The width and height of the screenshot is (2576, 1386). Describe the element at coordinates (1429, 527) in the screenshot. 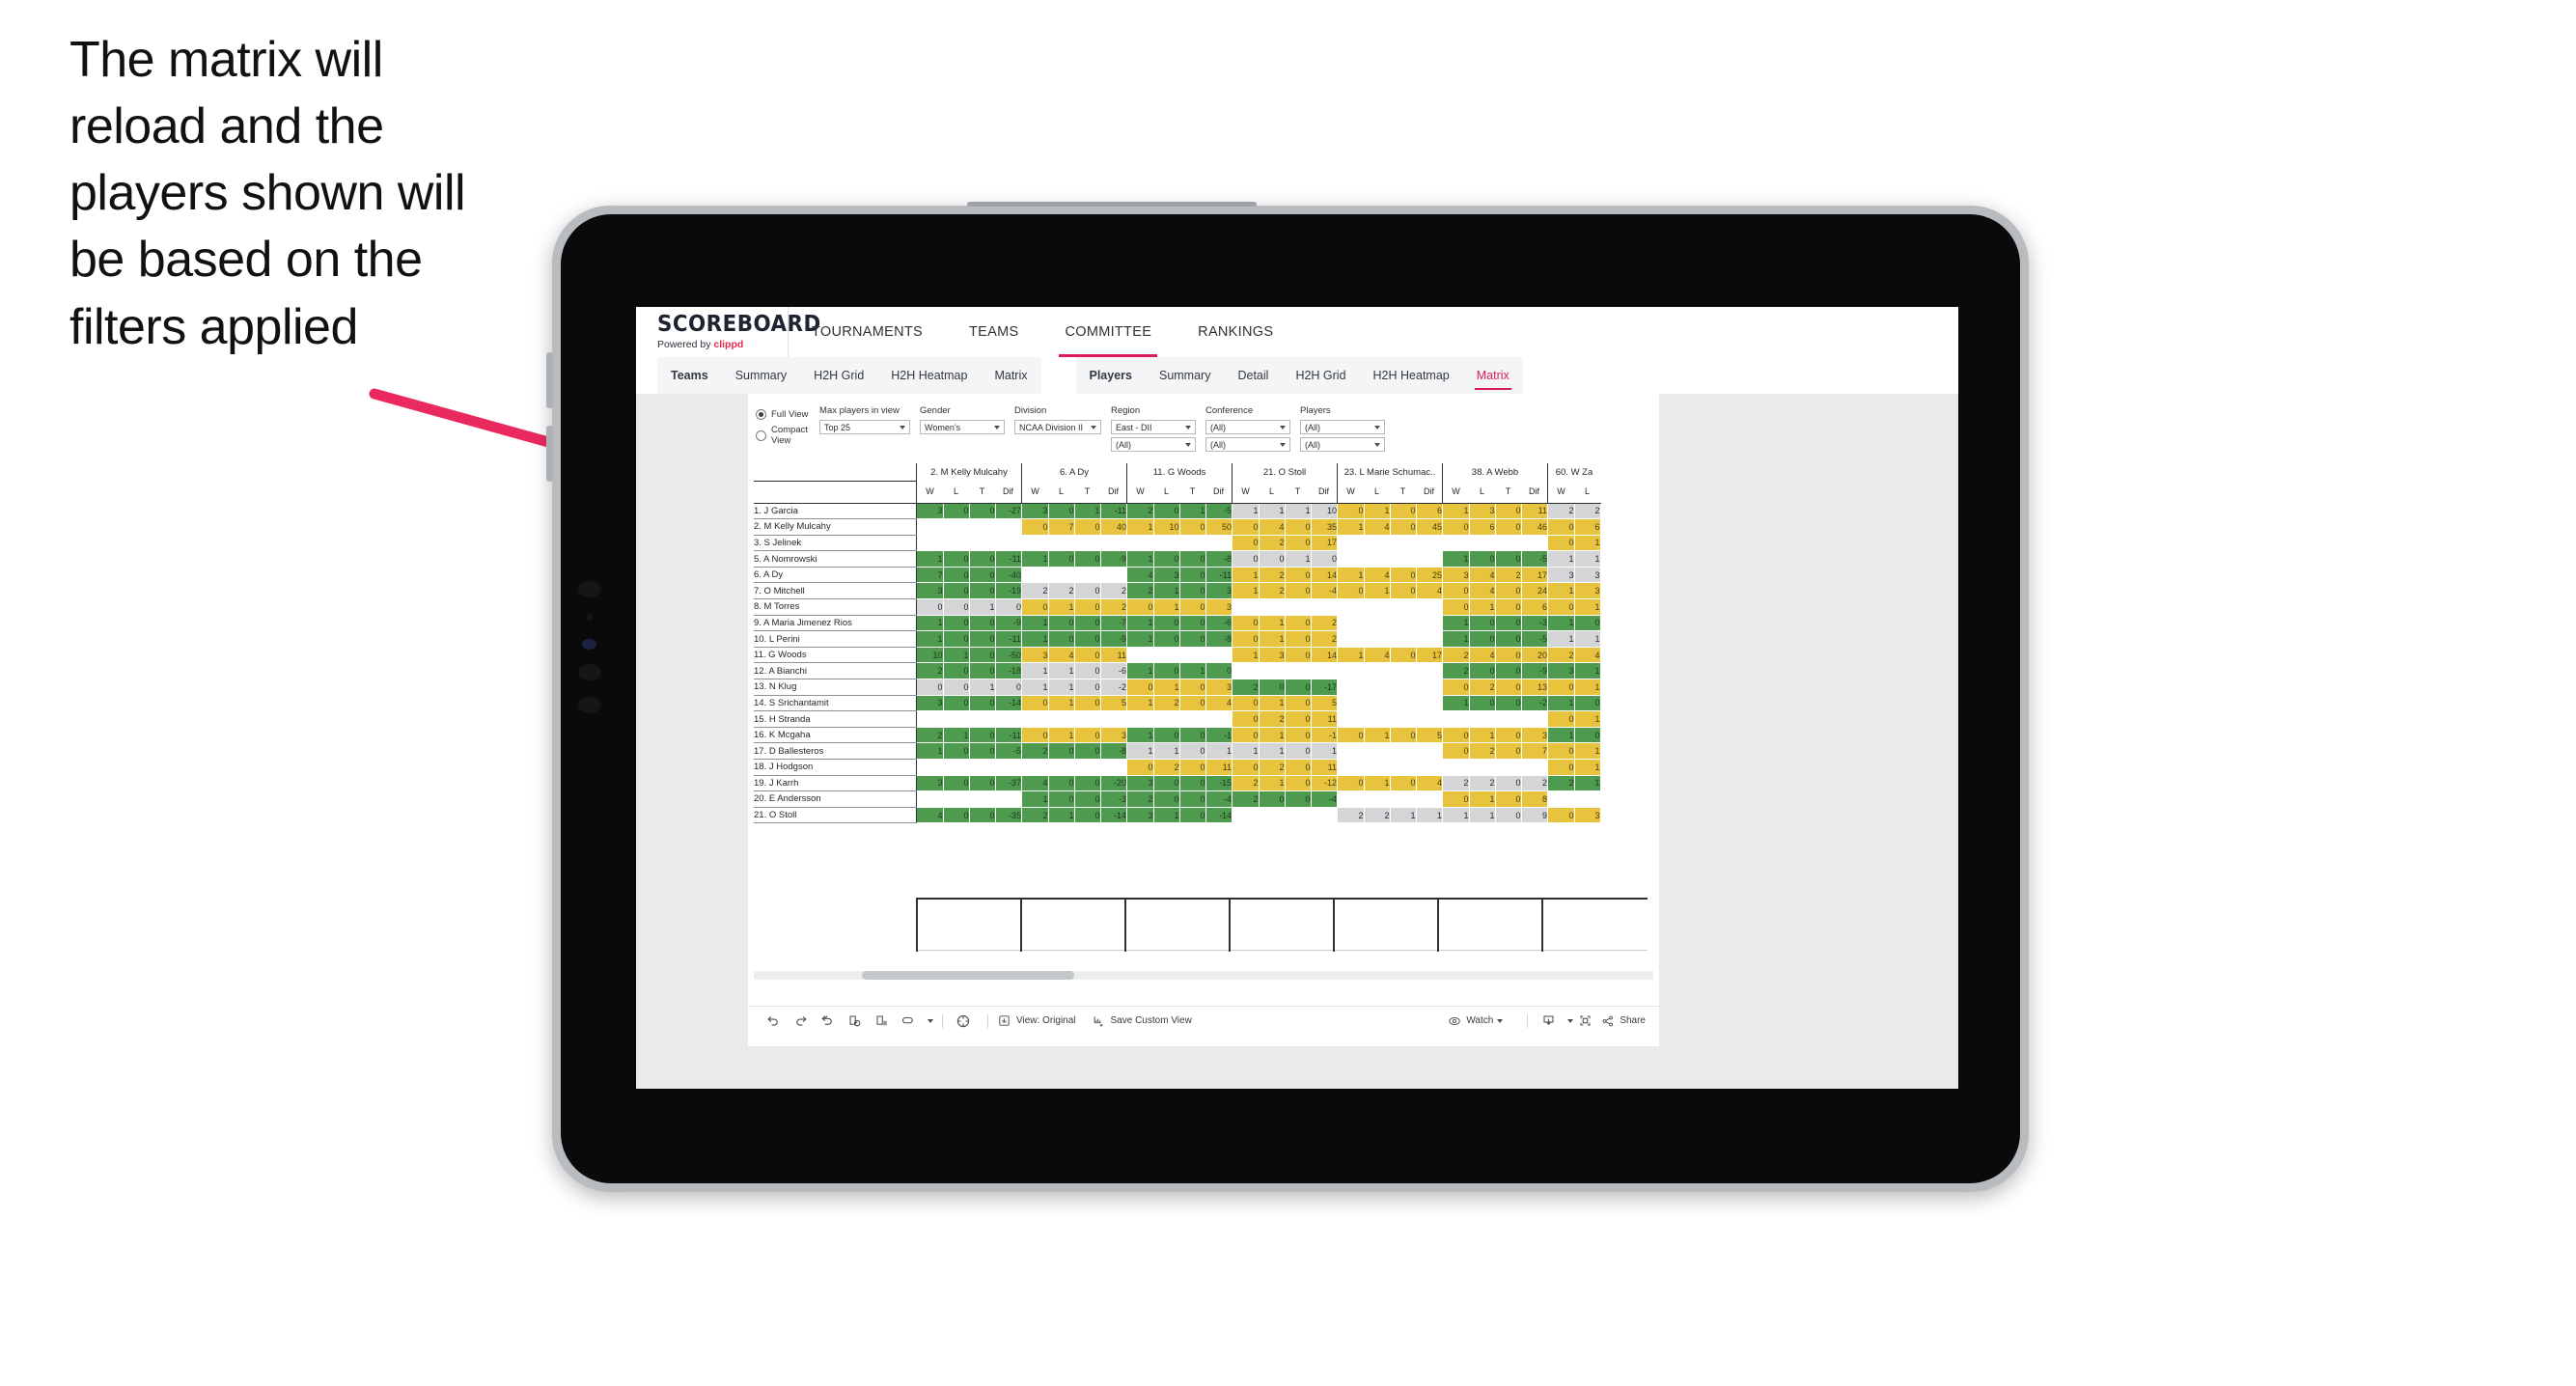

I see `matrix-cell: 45` at that location.